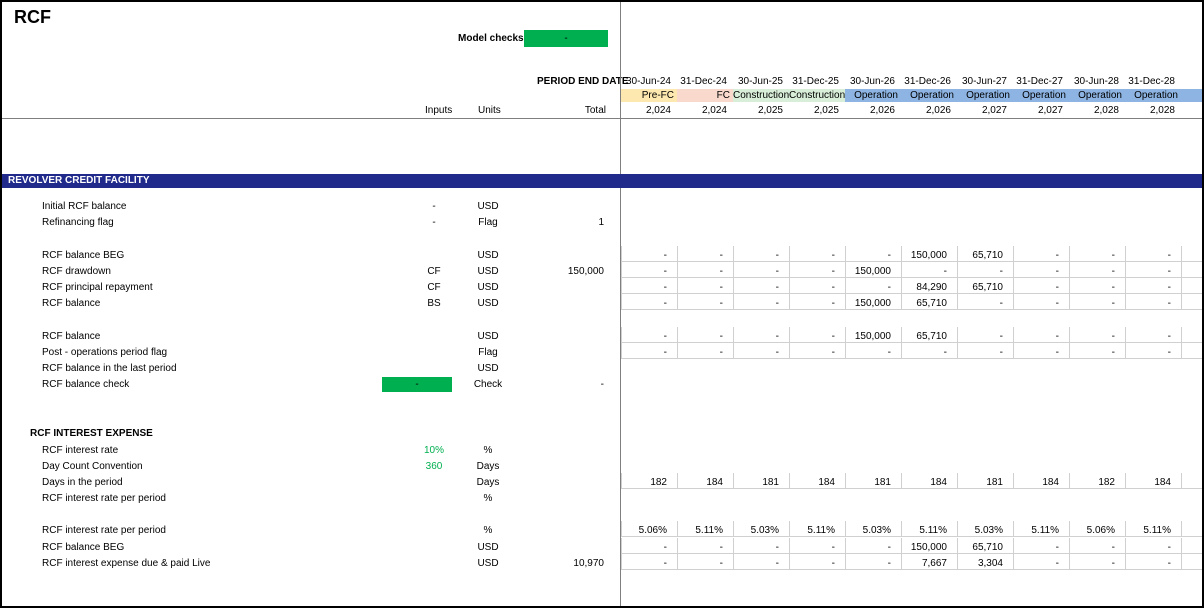  What do you see at coordinates (1151, 81) in the screenshot?
I see `period-date: 31-Dec-28` at bounding box center [1151, 81].